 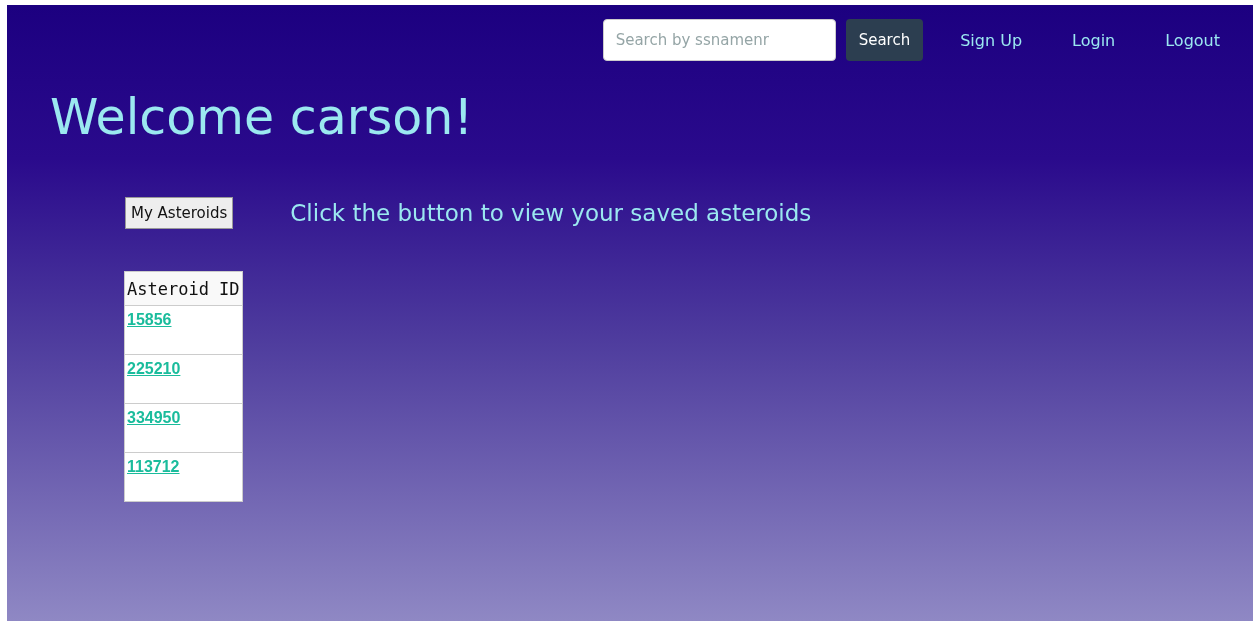 I want to click on nav-link: Logout, so click(x=1192, y=40).